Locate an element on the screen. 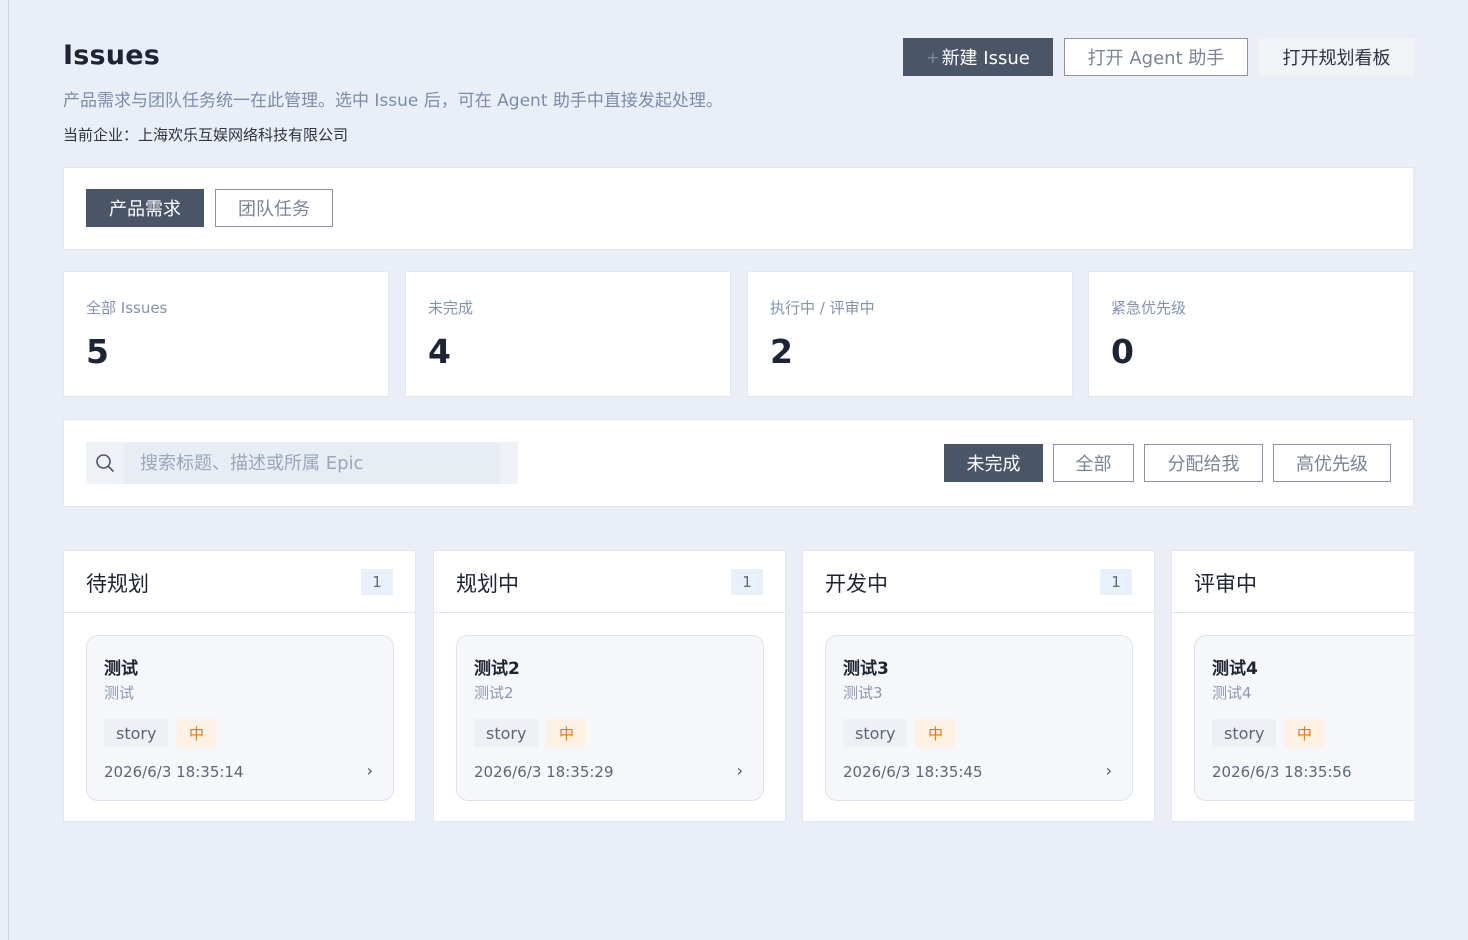  issue-description: 测试4 is located at coordinates (1232, 693).